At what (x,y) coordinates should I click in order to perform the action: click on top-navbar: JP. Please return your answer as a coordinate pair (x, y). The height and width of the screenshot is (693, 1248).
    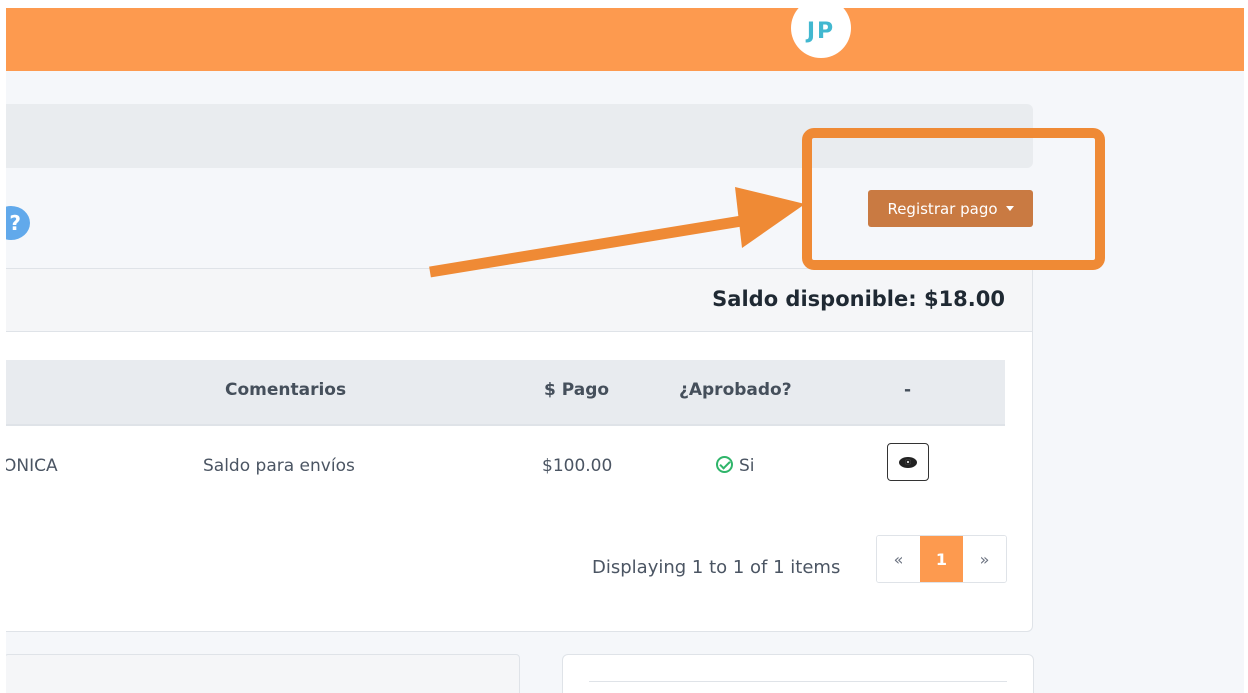
    Looking at the image, I should click on (625, 39).